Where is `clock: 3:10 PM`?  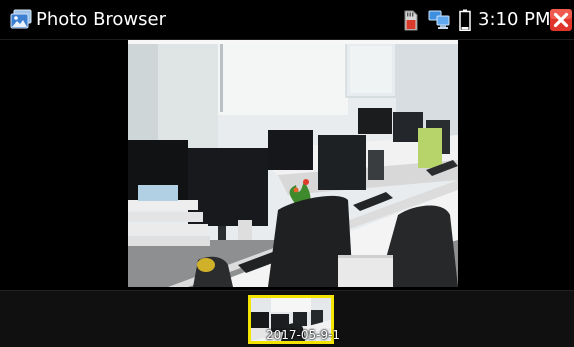
clock: 3:10 PM is located at coordinates (514, 19).